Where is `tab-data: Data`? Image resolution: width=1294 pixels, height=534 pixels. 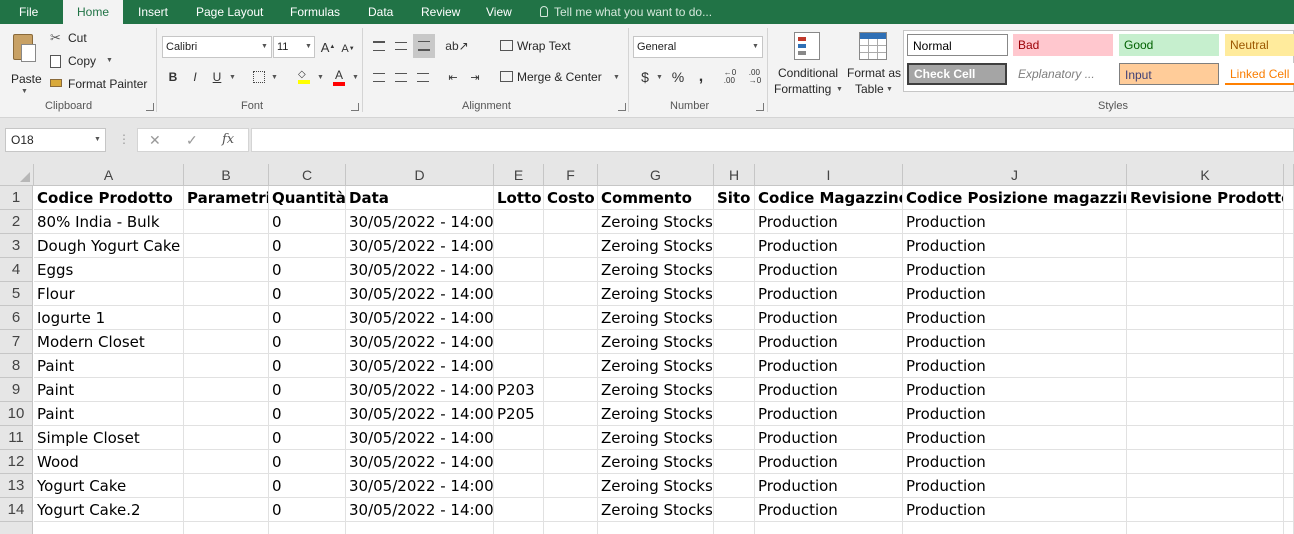 tab-data: Data is located at coordinates (380, 12).